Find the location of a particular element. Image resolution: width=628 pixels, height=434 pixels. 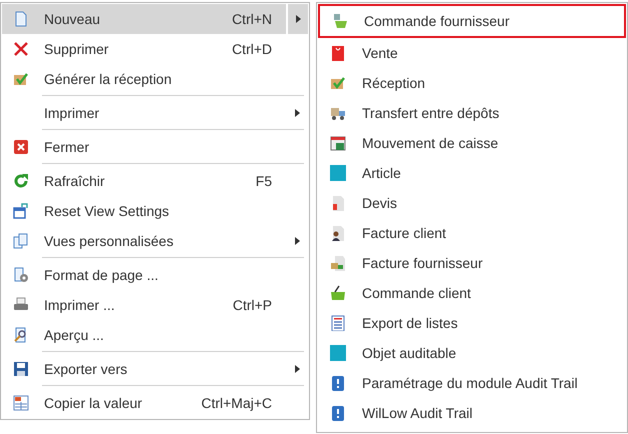

person-document-icon is located at coordinates (338, 233).